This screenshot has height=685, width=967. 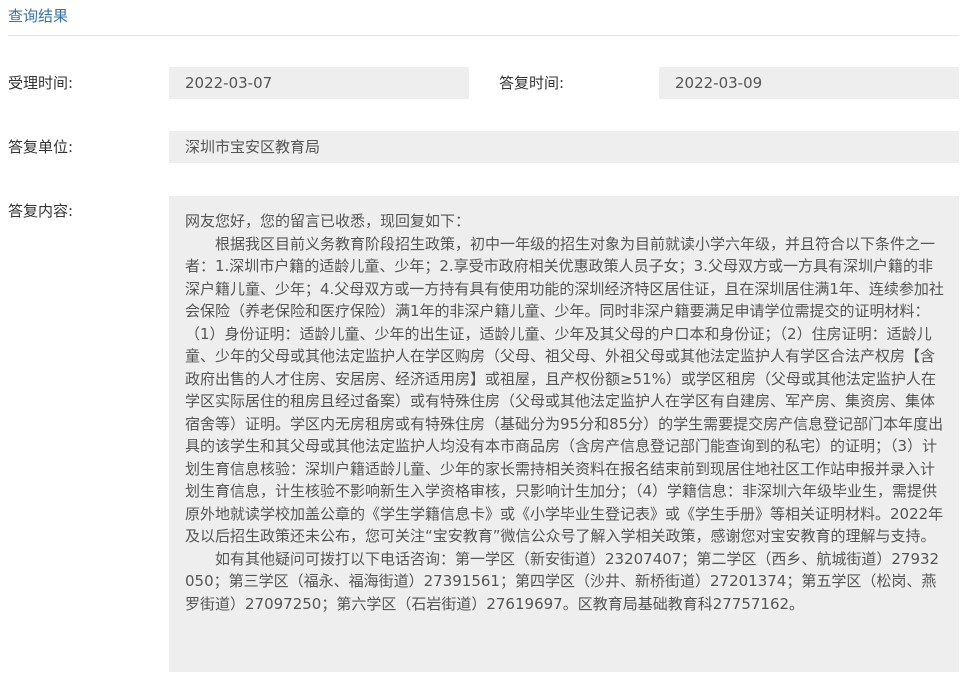 I want to click on accept-time-label: 受理时间:, so click(x=41, y=83).